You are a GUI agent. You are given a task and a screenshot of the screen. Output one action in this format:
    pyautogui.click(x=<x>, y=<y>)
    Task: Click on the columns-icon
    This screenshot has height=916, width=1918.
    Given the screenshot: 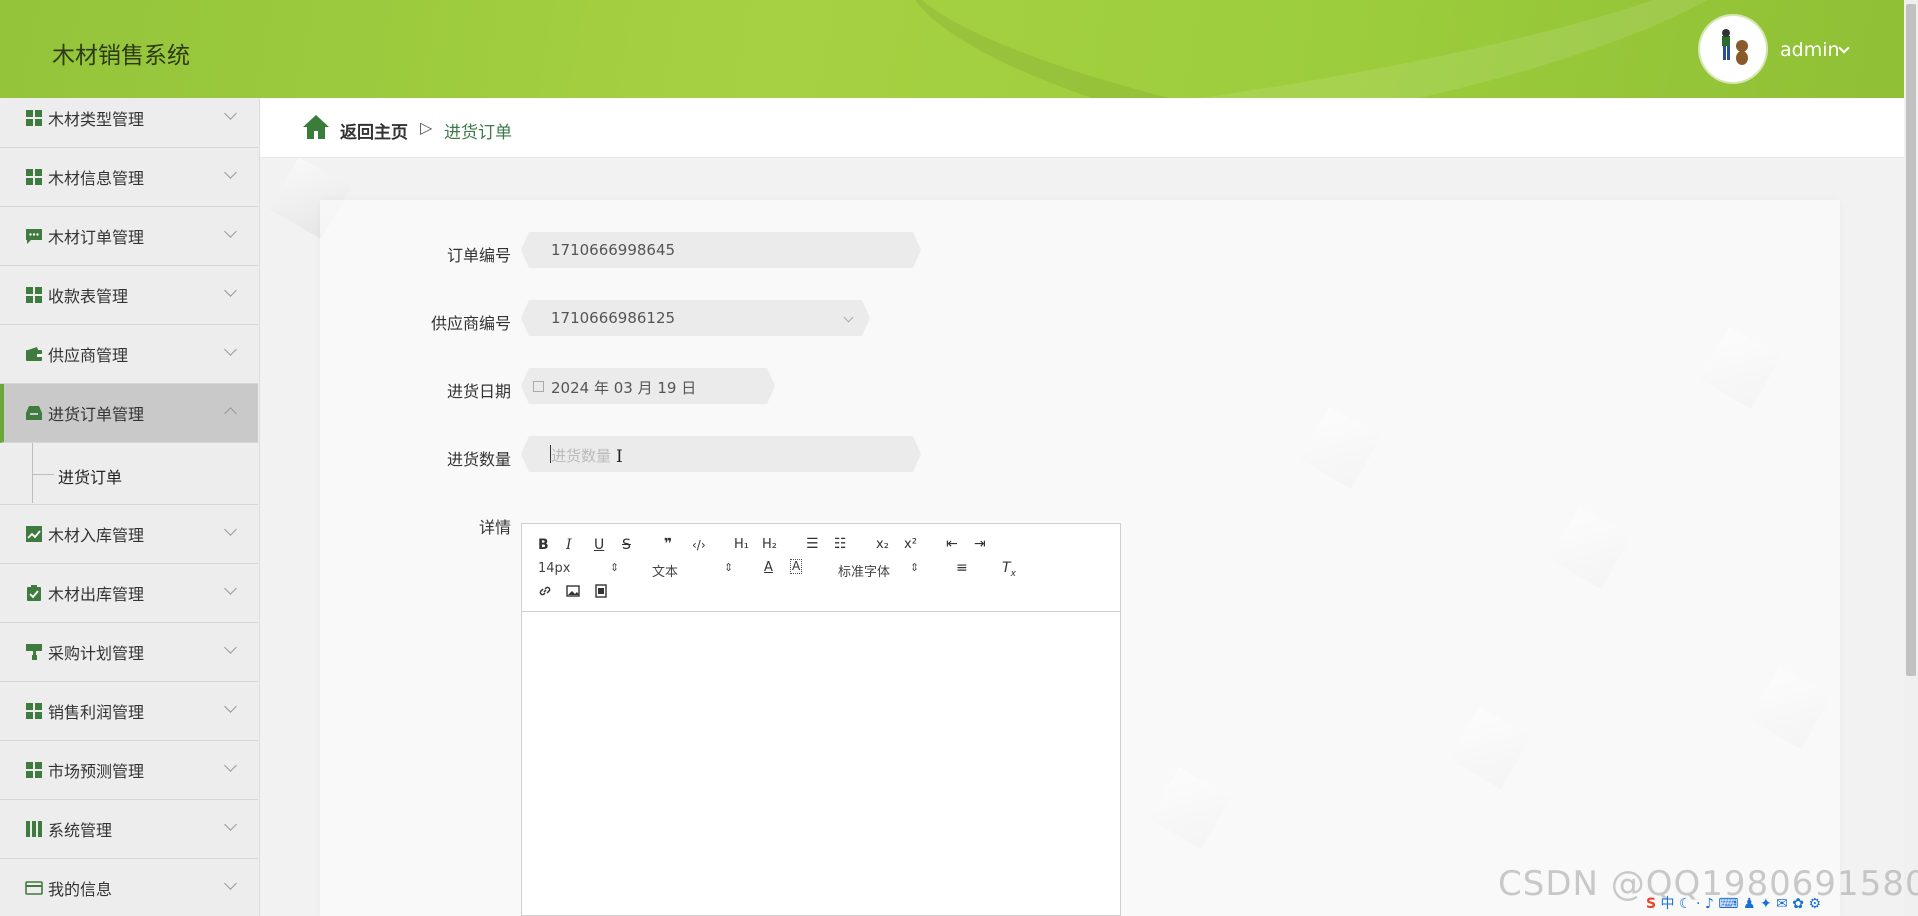 What is the action you would take?
    pyautogui.click(x=34, y=829)
    